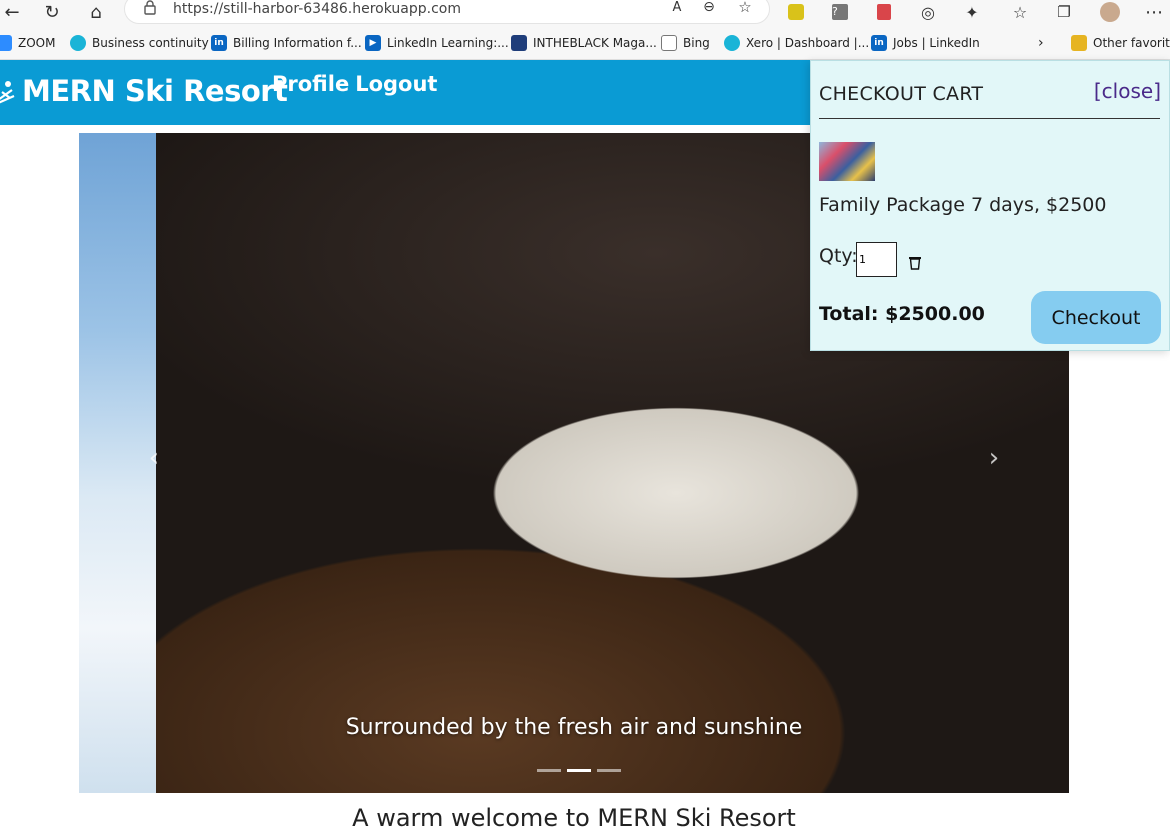  What do you see at coordinates (901, 94) in the screenshot?
I see `cart-title: CHECKOUT CART` at bounding box center [901, 94].